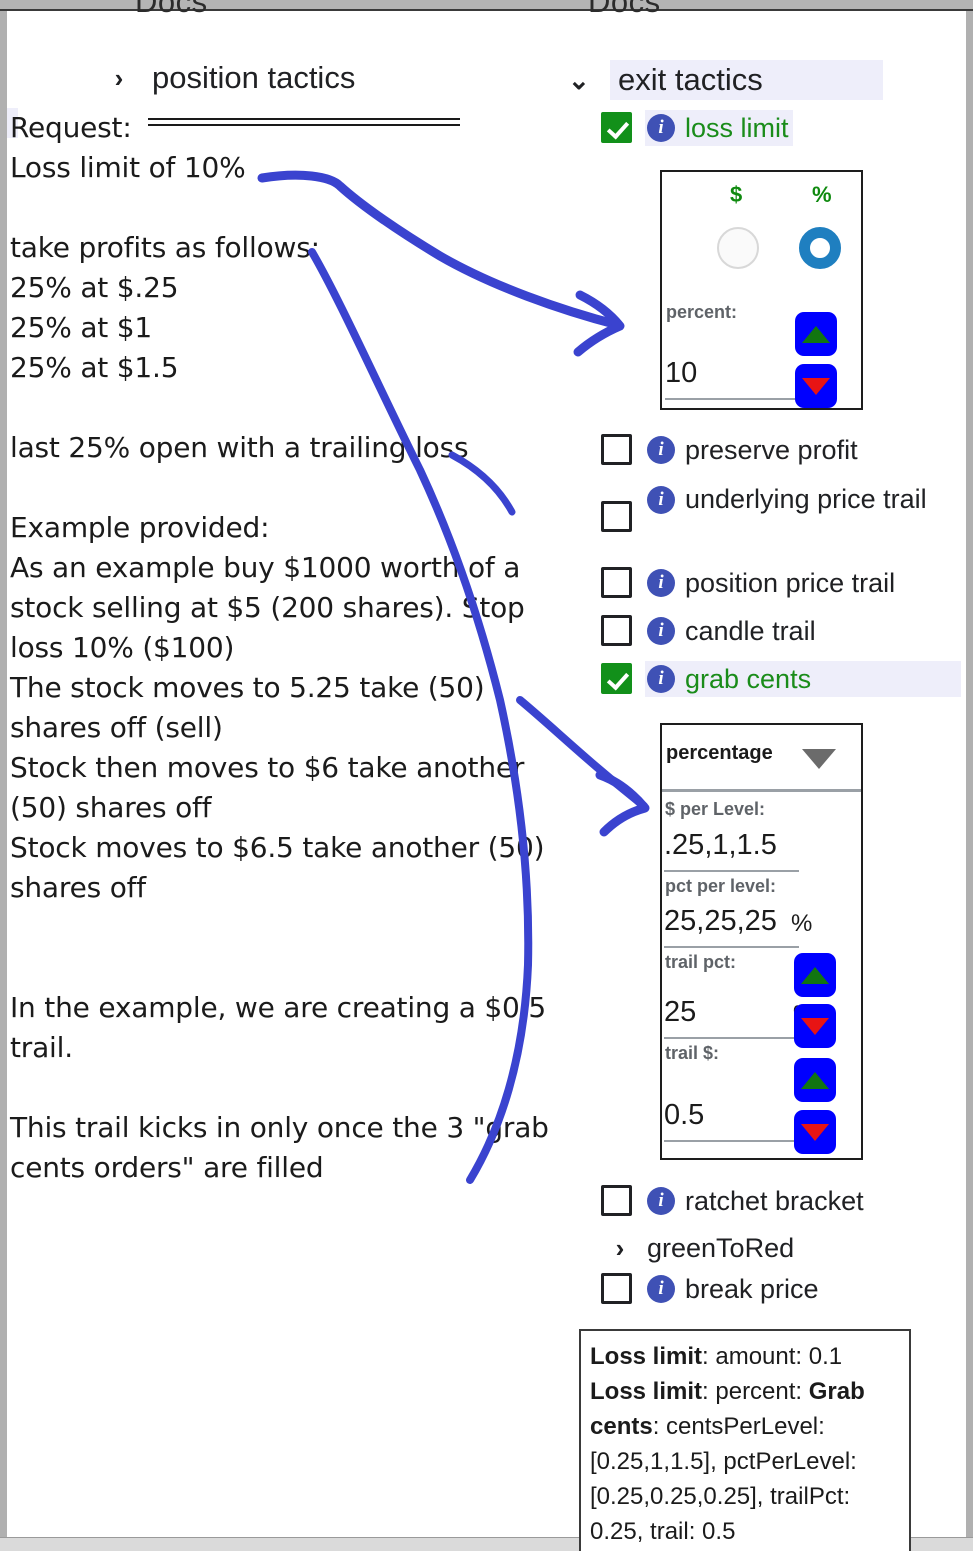  Describe the element at coordinates (94, 367) in the screenshot. I see `doc-line: 25% at $1.5` at that location.